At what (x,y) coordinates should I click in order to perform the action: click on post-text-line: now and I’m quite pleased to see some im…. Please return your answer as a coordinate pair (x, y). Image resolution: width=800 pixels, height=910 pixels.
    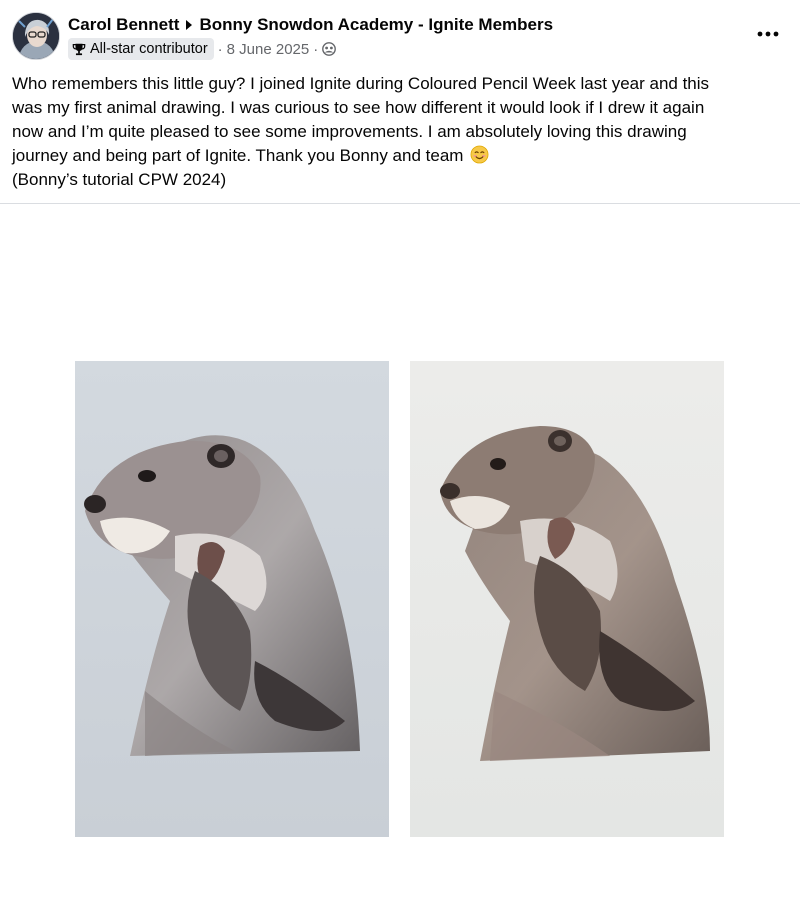
    Looking at the image, I should click on (349, 131).